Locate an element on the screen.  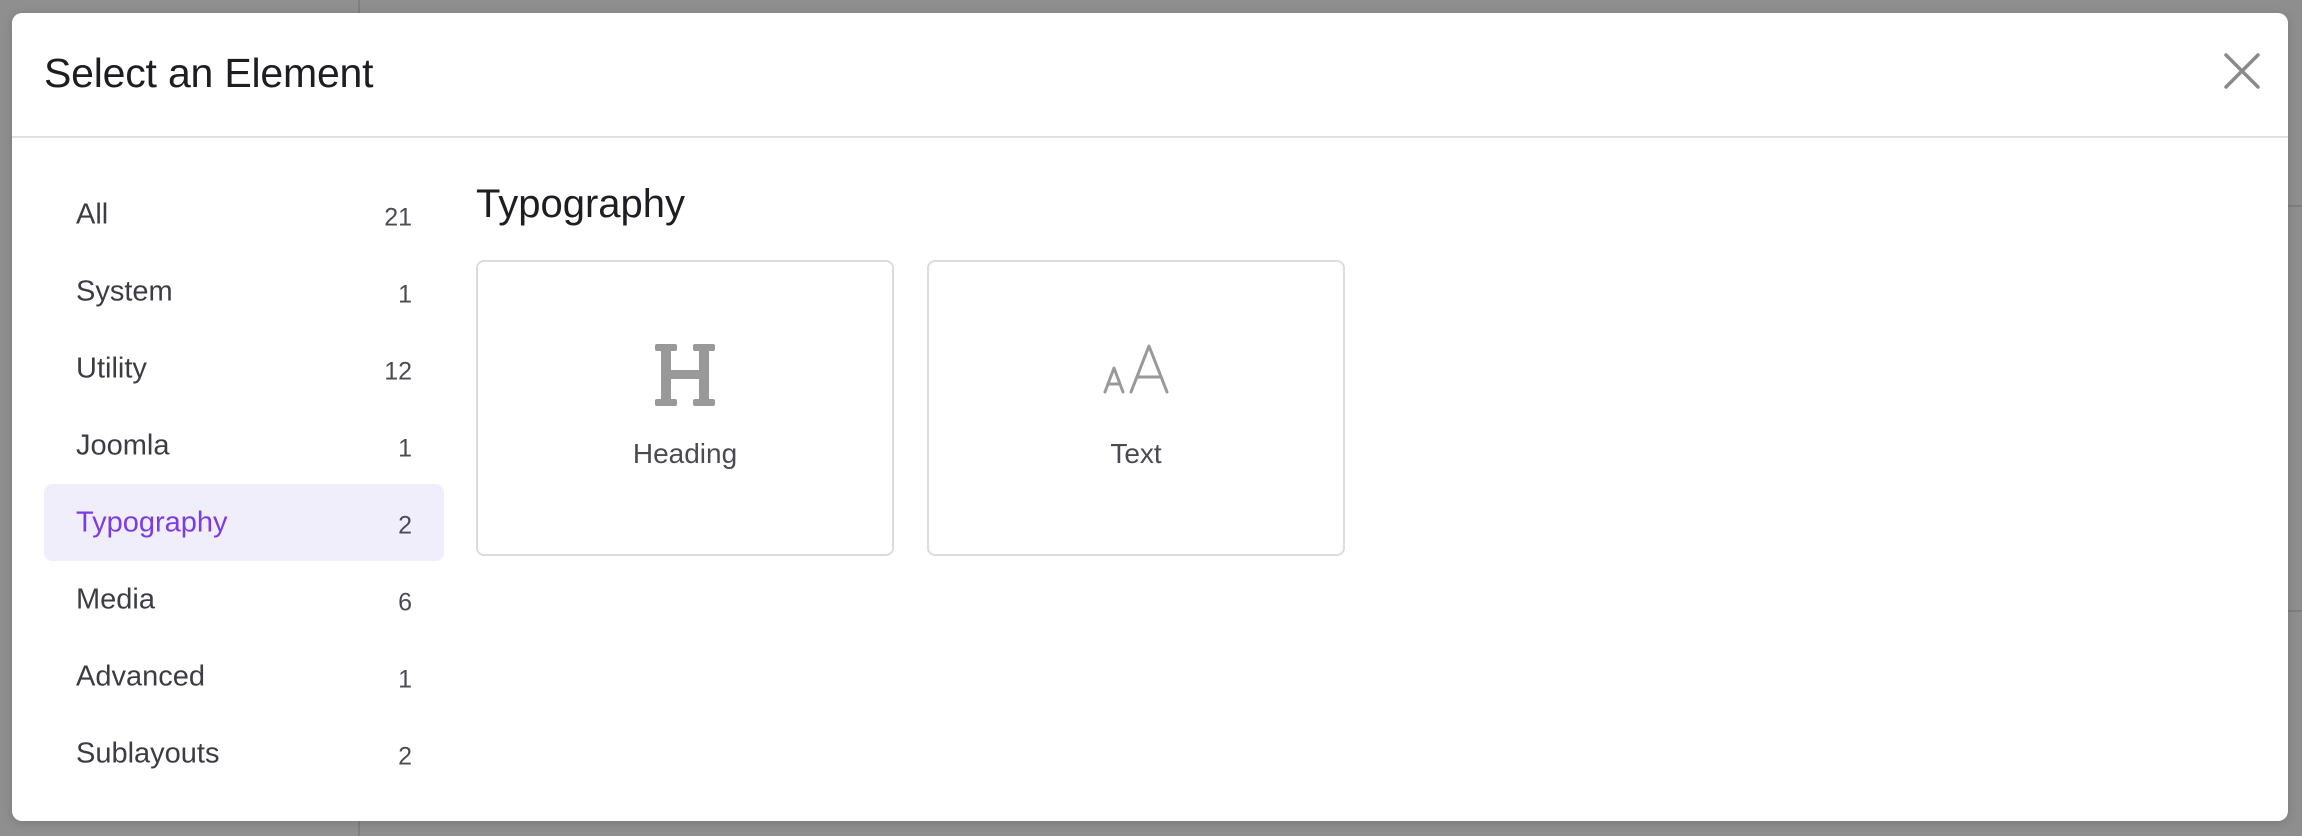
category-sublayouts: Sublayouts 2 is located at coordinates (244, 753).